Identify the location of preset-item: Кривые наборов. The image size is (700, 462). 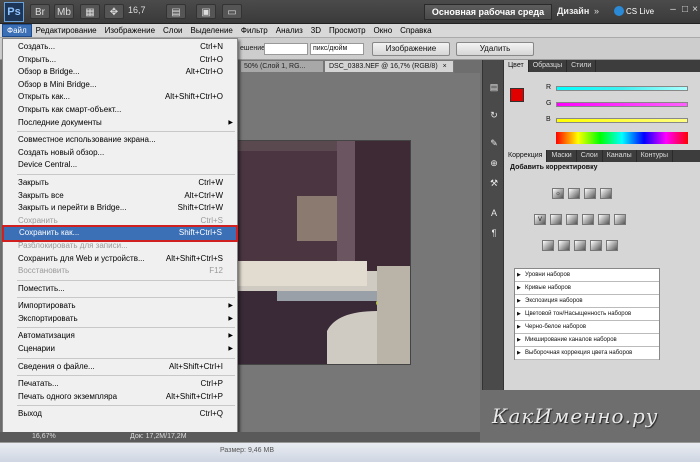
(587, 288).